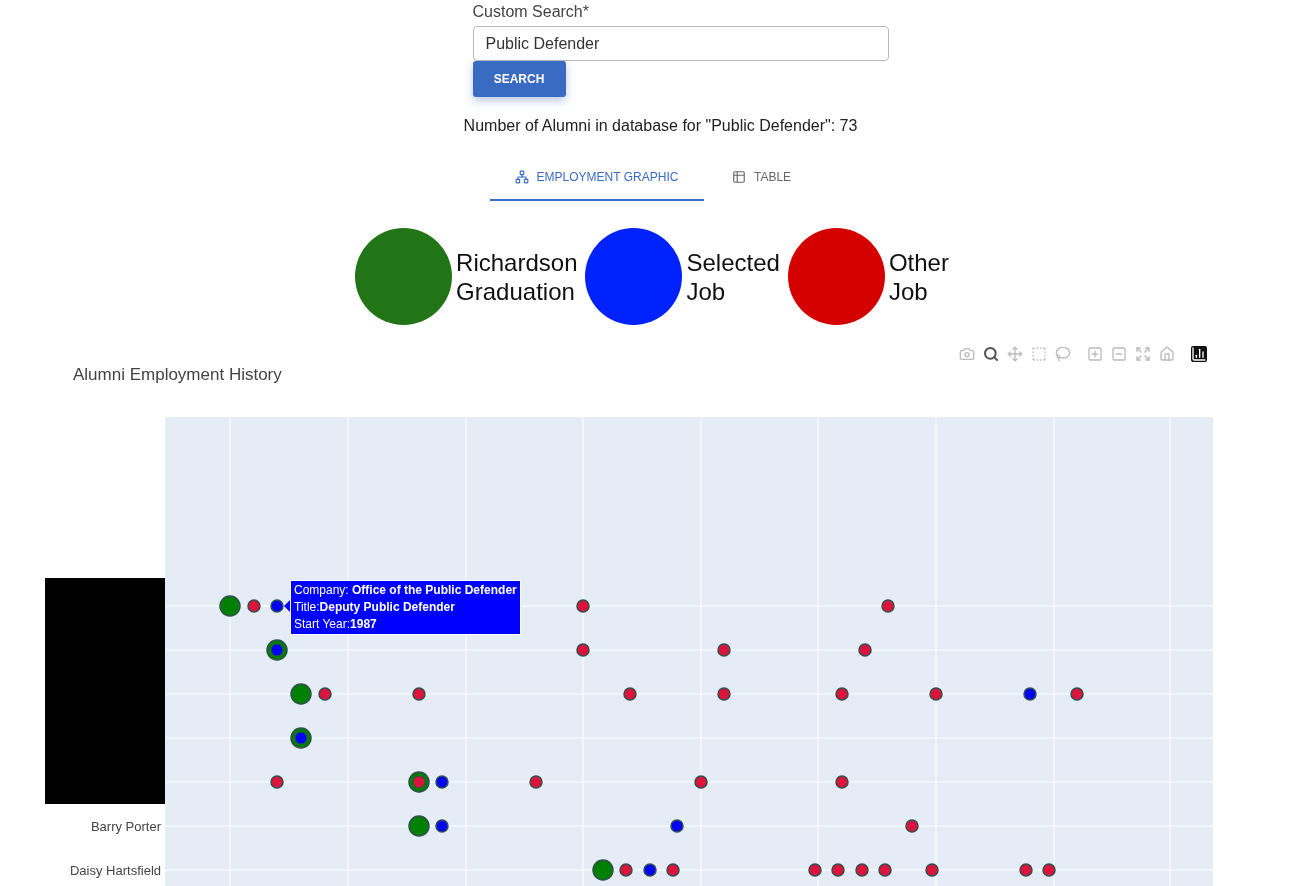  What do you see at coordinates (1143, 354) in the screenshot?
I see `autoscale-icon` at bounding box center [1143, 354].